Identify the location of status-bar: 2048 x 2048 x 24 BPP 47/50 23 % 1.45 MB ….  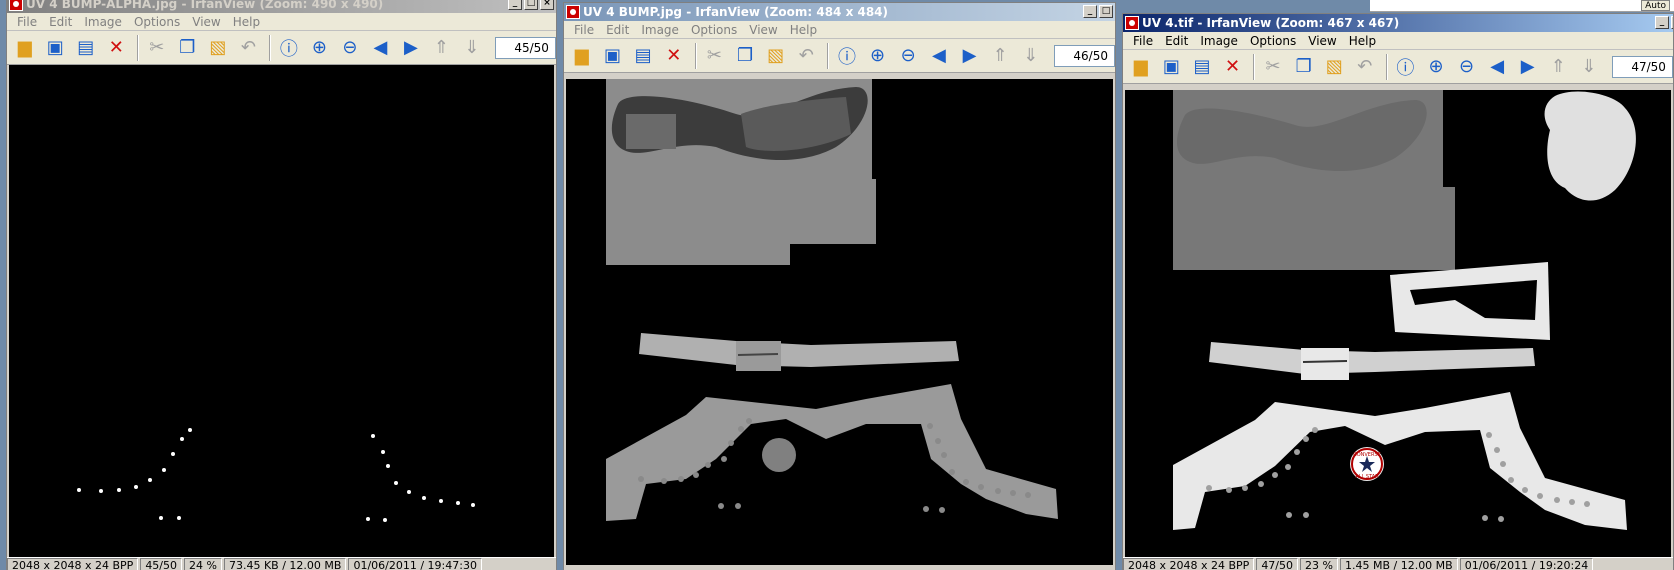
(1398, 563).